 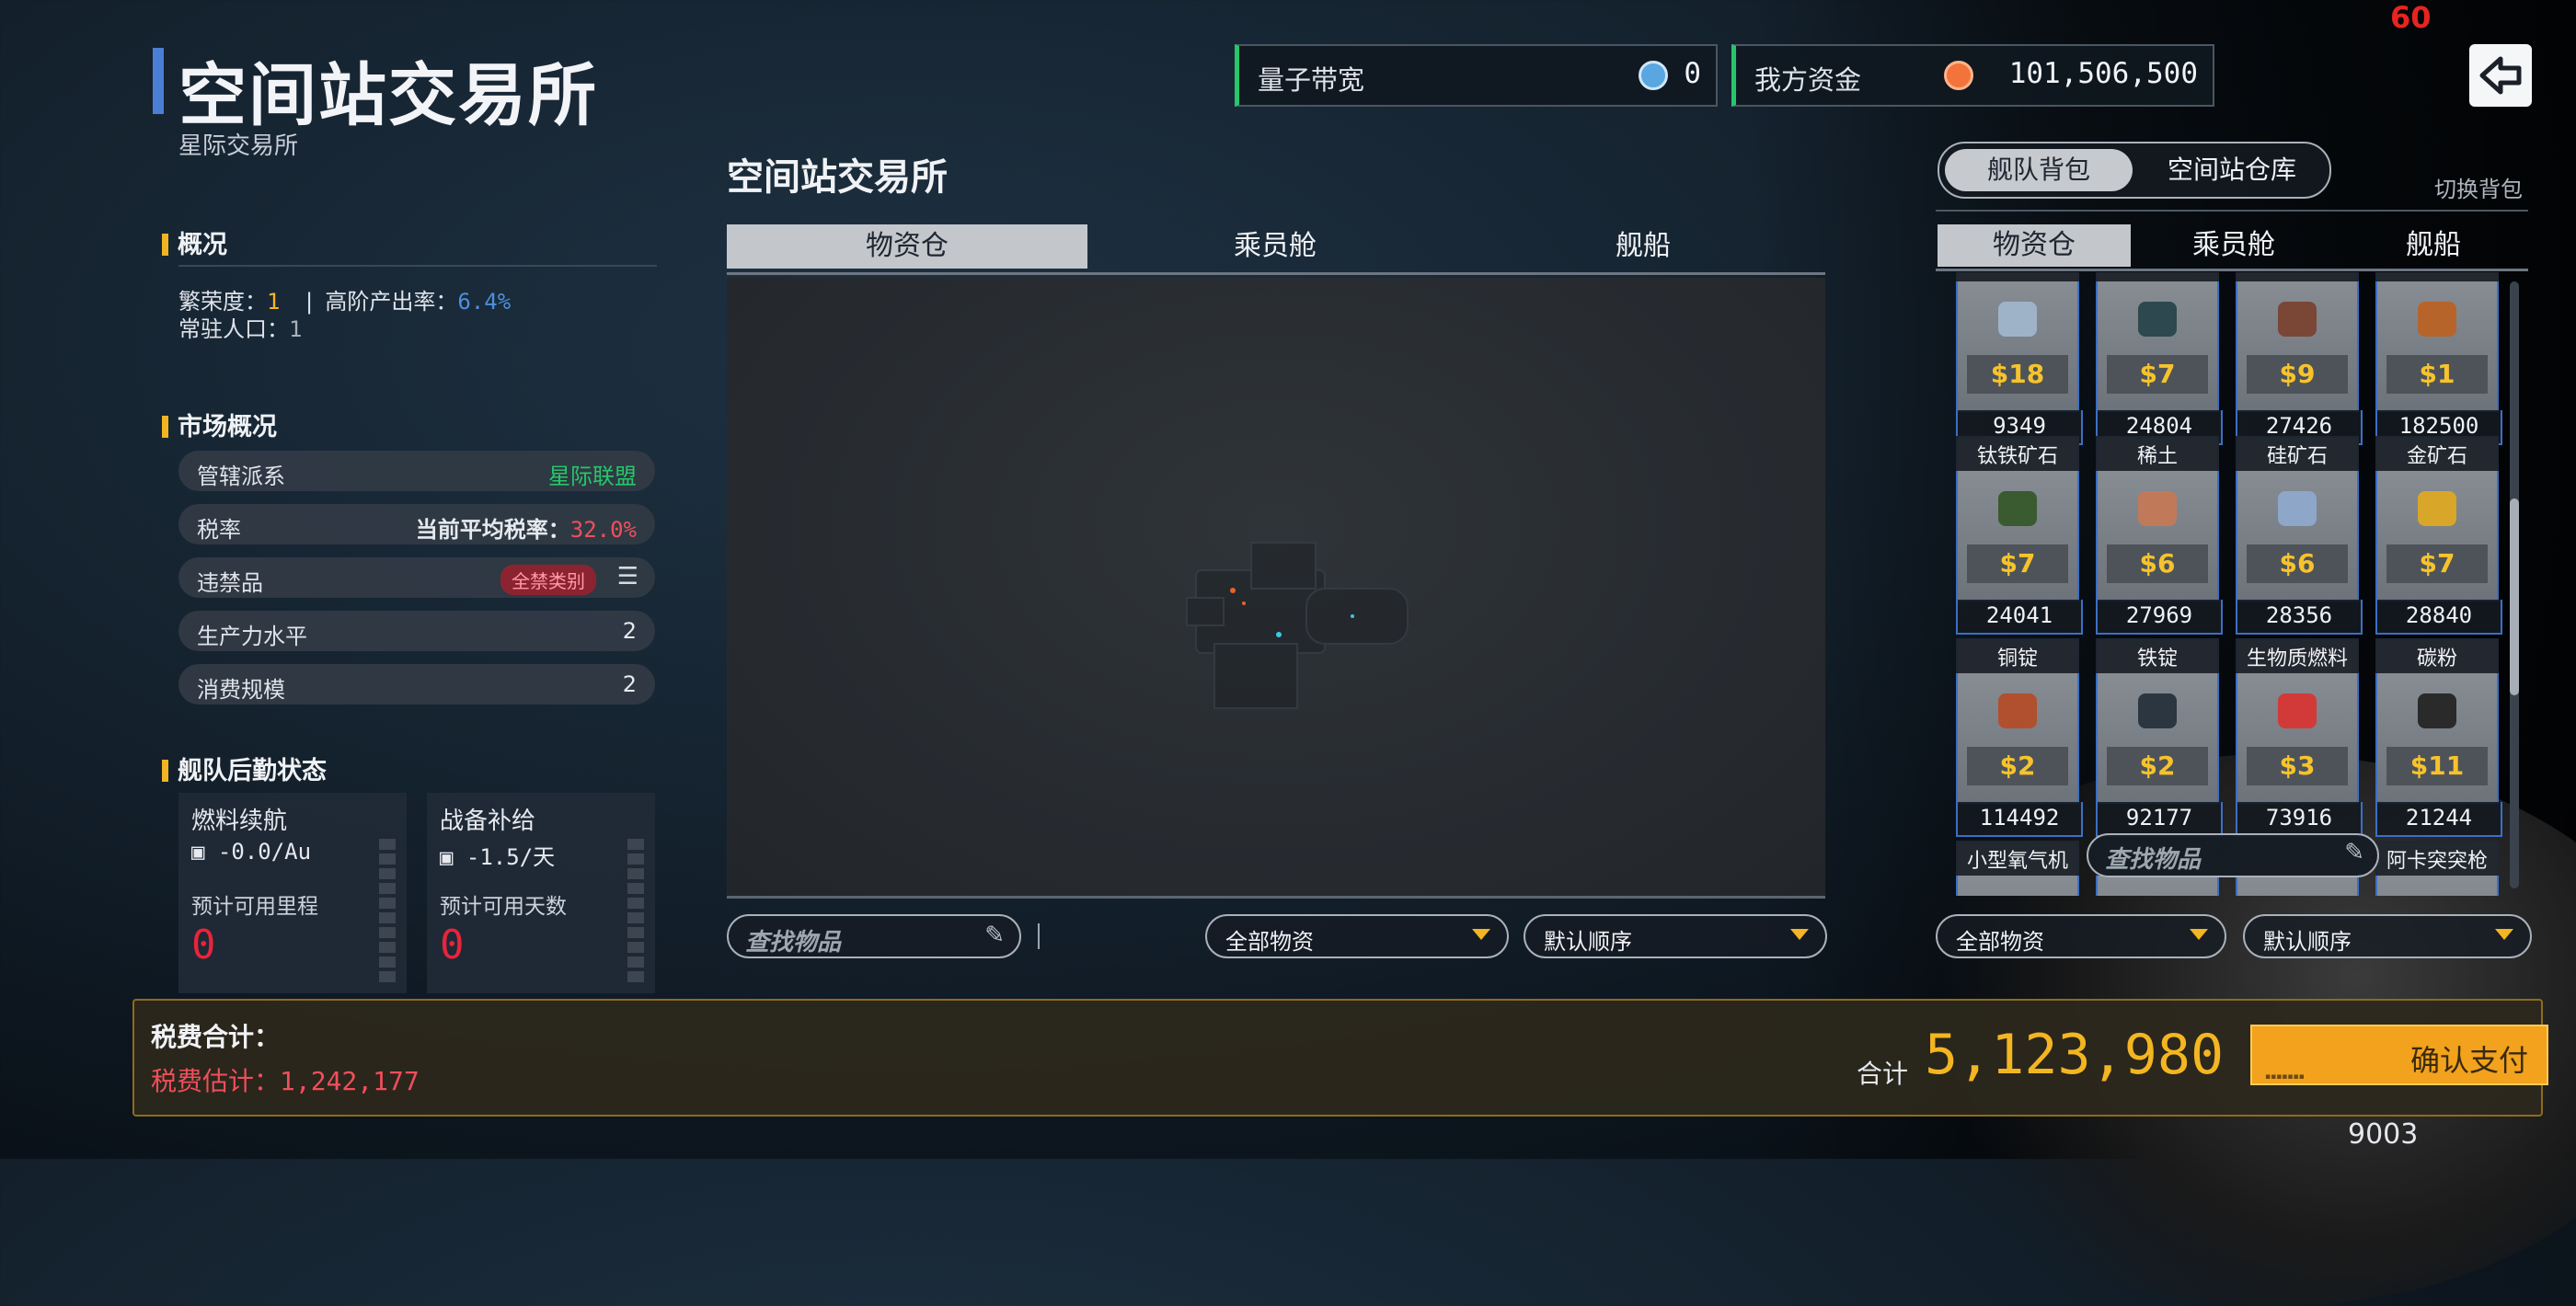 What do you see at coordinates (2034, 245) in the screenshot?
I see `right-tab-cargo: 物资仓` at bounding box center [2034, 245].